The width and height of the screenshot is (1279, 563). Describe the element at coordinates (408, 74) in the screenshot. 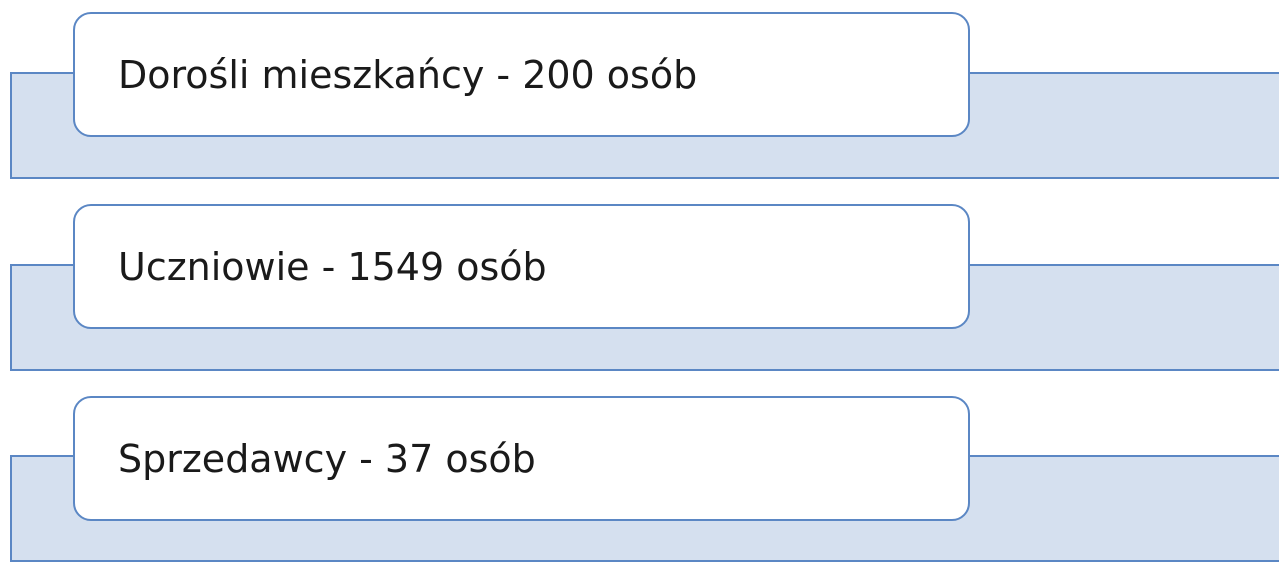

I see `item-label: Dorośli mieszkańcy - 200 osób` at that location.